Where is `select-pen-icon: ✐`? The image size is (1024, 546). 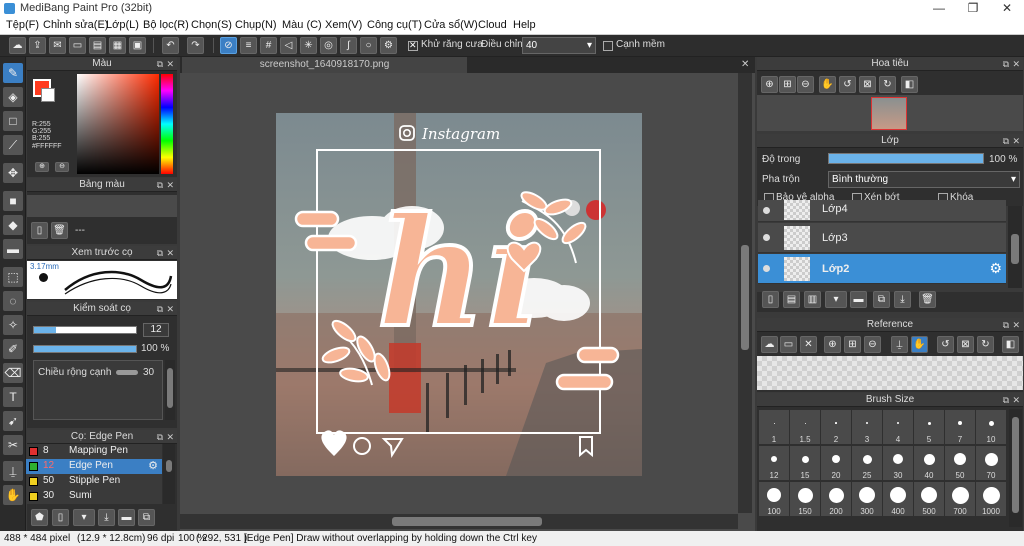 select-pen-icon: ✐ is located at coordinates (13, 349).